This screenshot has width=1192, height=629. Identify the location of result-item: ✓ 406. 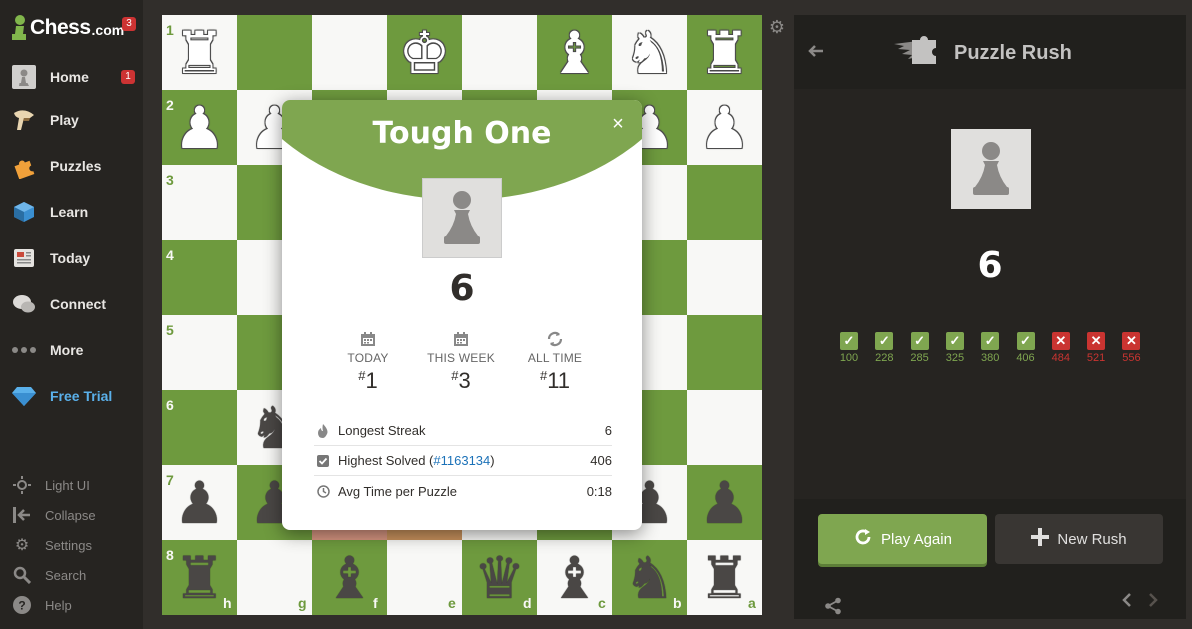
(1026, 348).